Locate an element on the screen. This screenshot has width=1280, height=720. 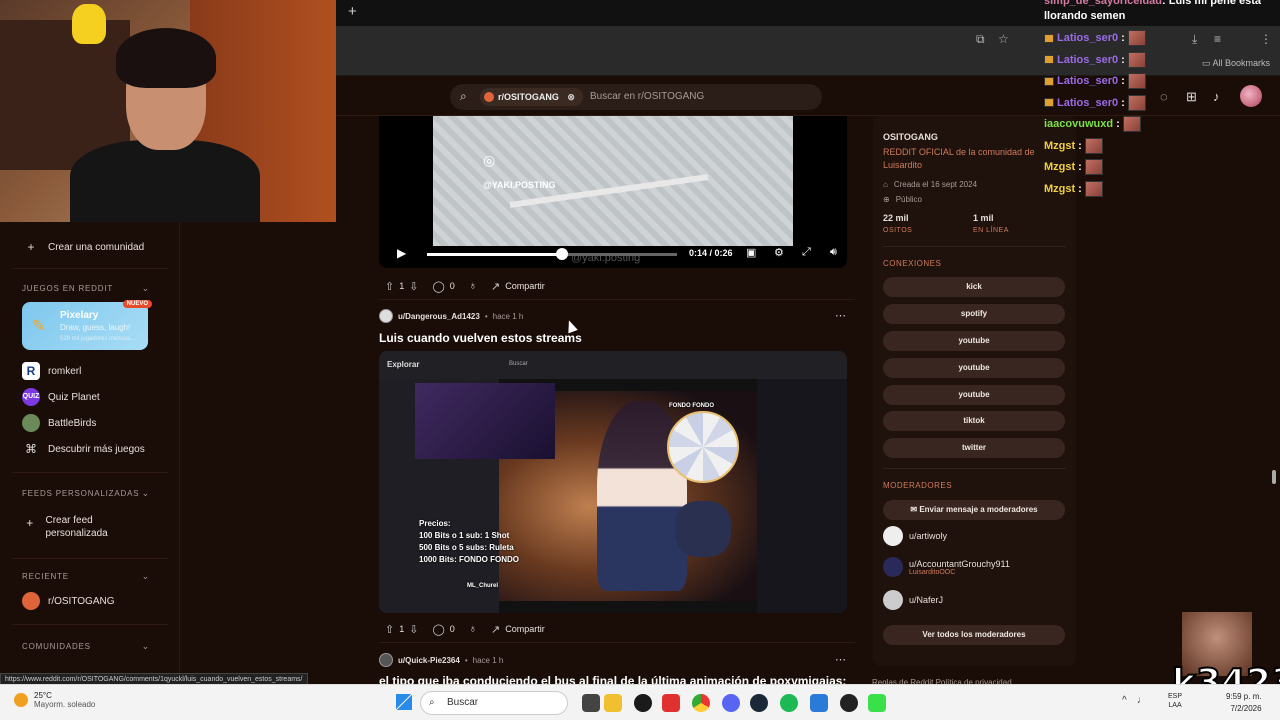
search-bar: ⌕ r/OSITOGANG ⊗ Buscar en r/OSITOGANG is located at coordinates (636, 97).